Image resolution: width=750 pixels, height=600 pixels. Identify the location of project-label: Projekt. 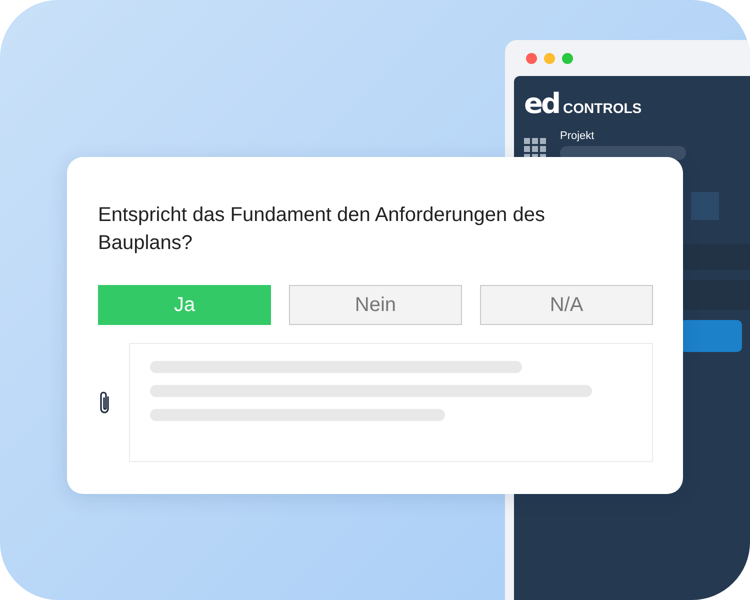
(578, 136).